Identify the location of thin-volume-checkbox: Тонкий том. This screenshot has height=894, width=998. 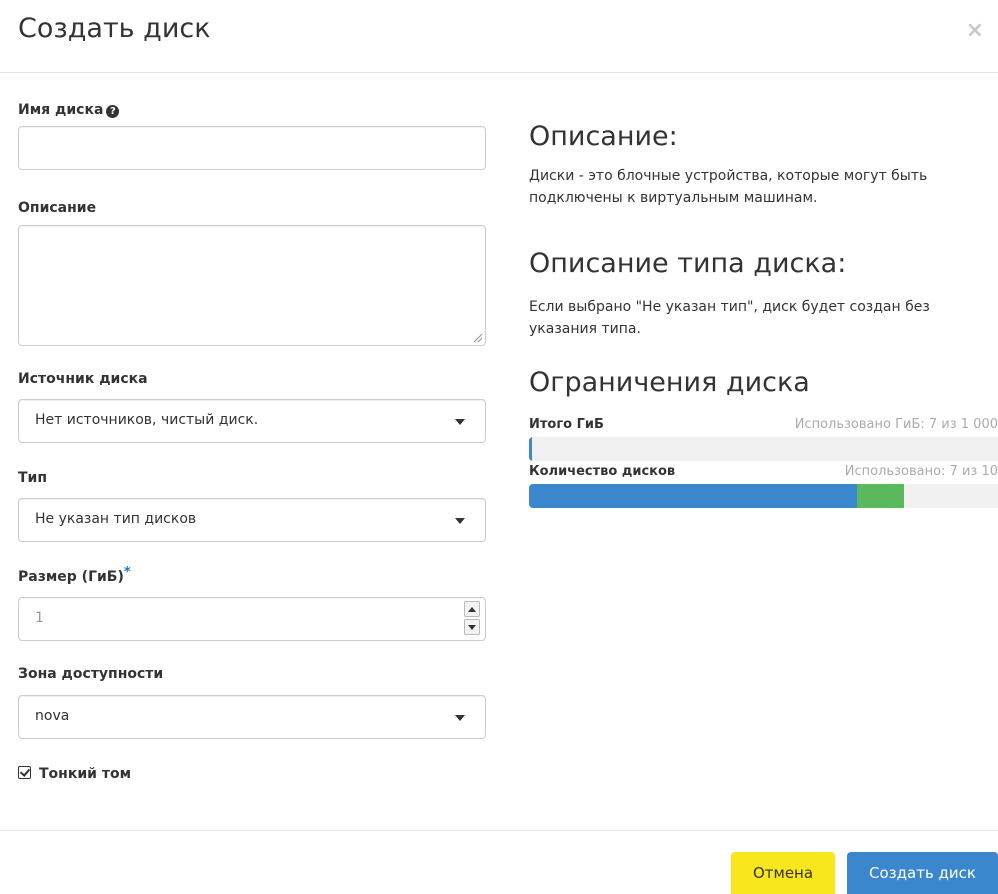
(74, 773).